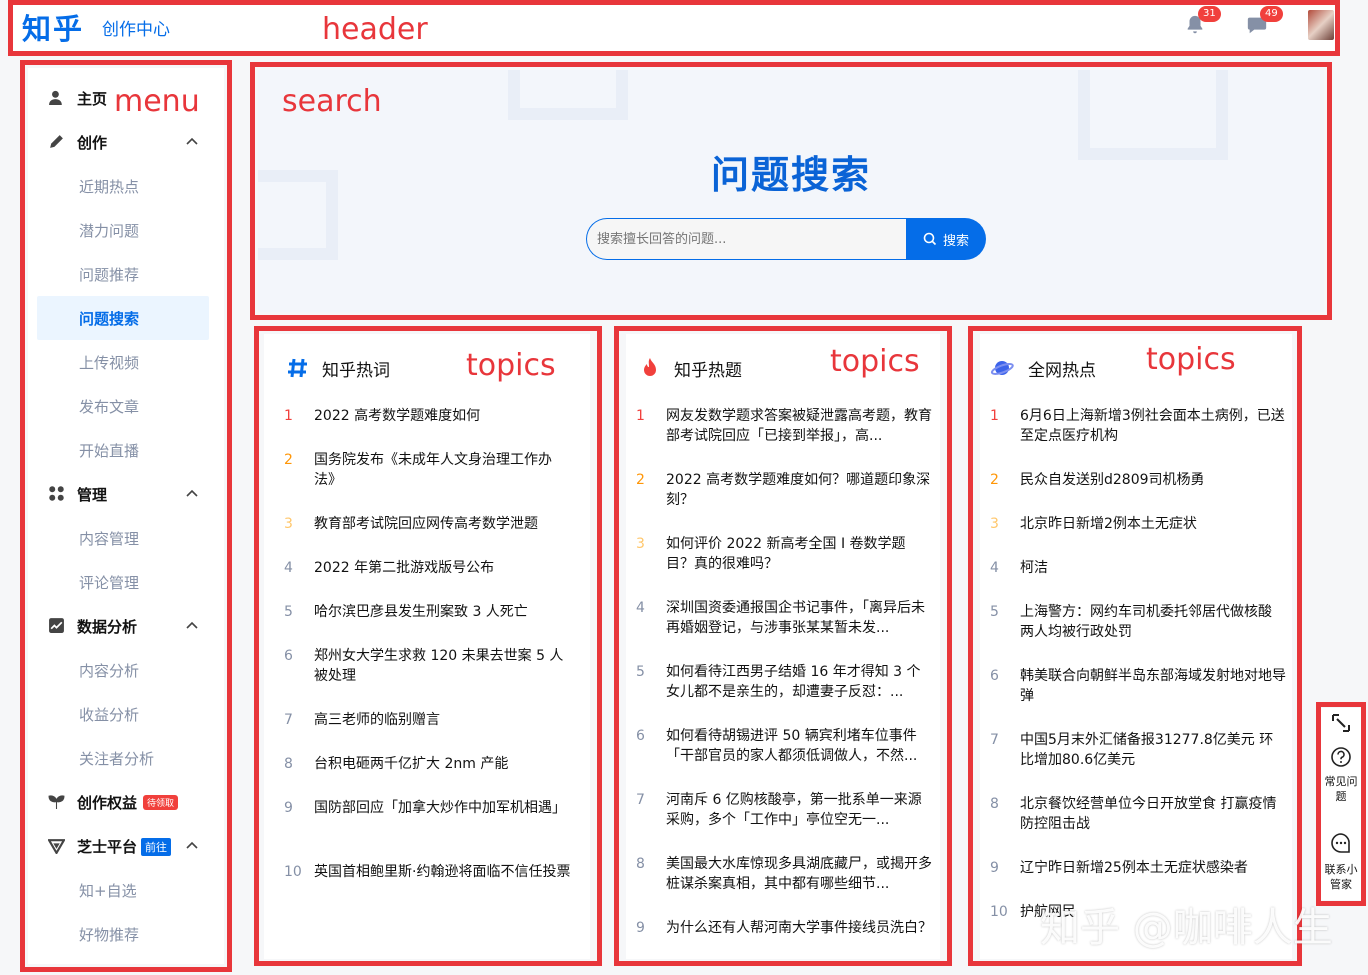 The image size is (1368, 975). I want to click on sidebar-item-goods-recommend: 好物推荐, so click(126, 934).